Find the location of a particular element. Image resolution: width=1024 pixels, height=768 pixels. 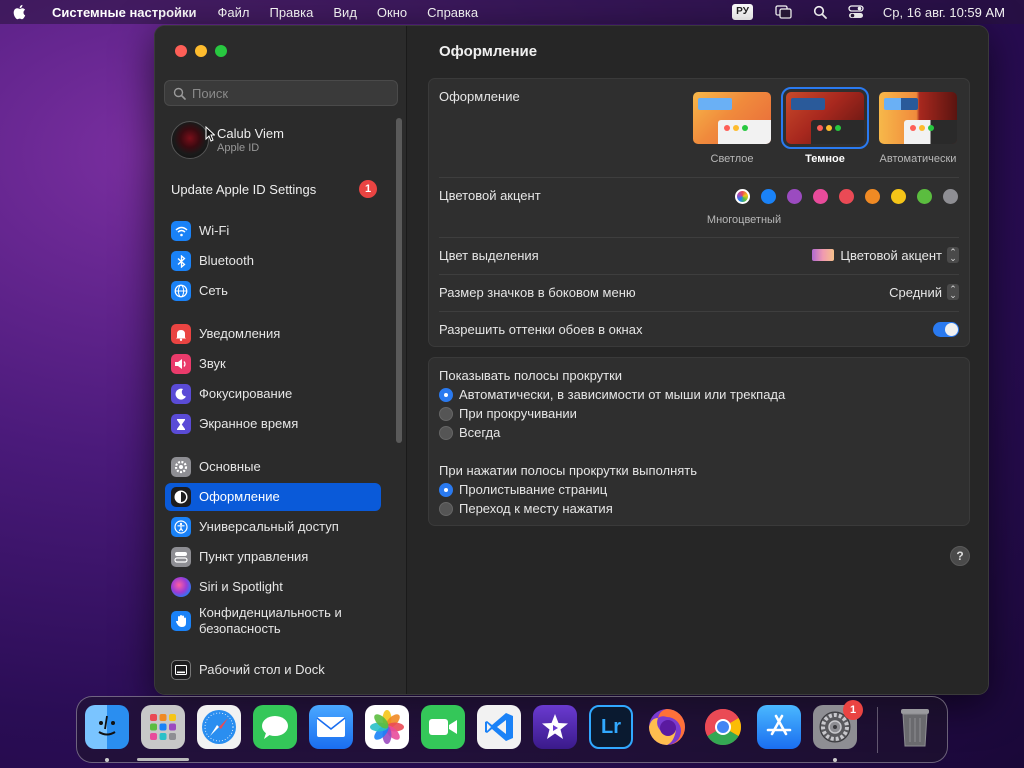

accent-yellow-swatch is located at coordinates (898, 196).